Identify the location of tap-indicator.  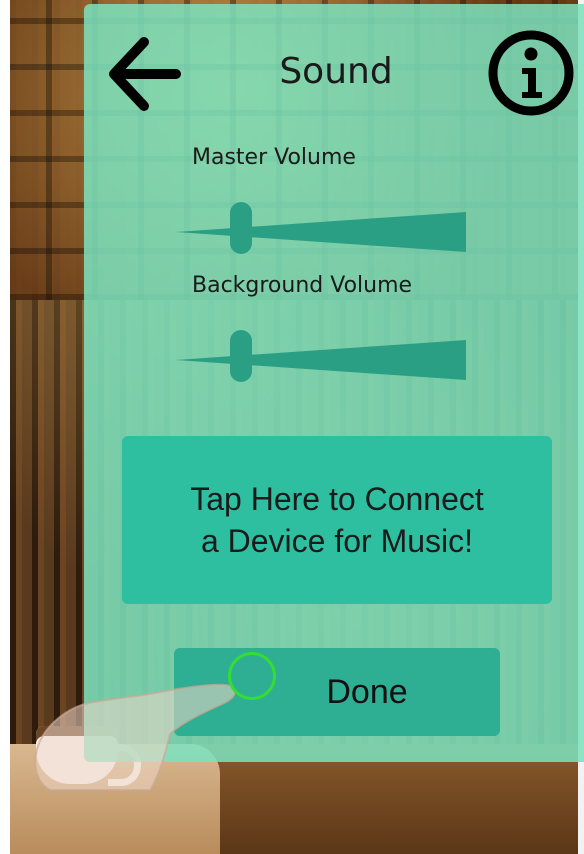
(252, 676).